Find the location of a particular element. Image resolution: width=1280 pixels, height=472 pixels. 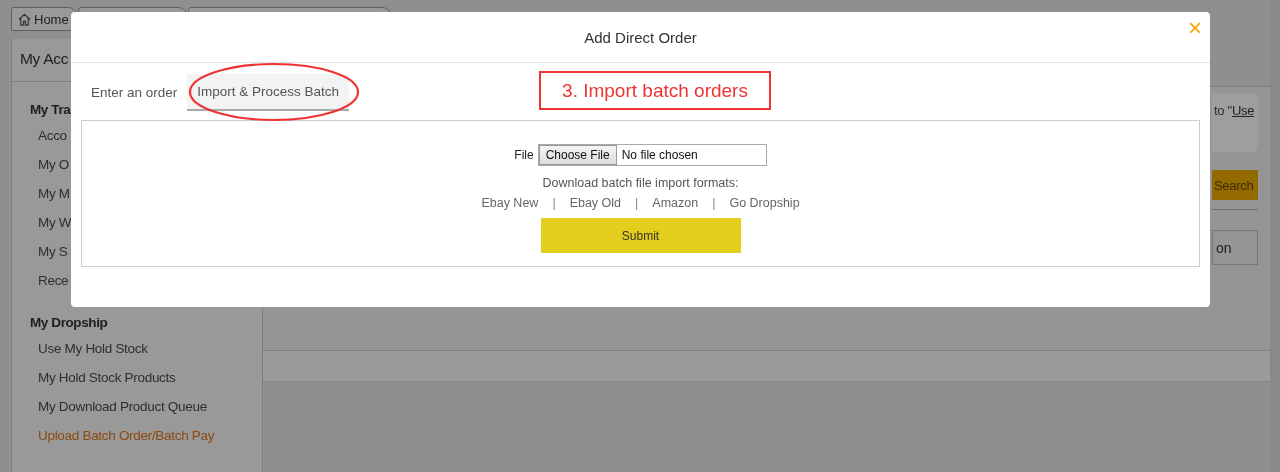

section-title: My Tra is located at coordinates (51, 109).